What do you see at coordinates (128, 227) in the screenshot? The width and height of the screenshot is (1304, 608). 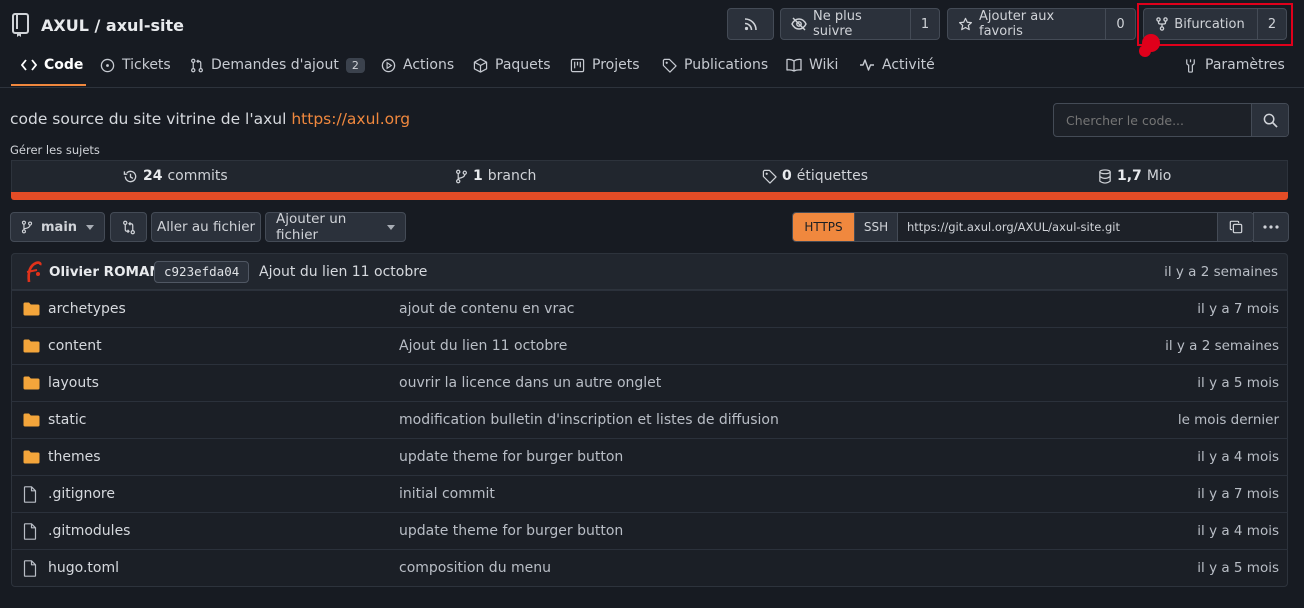 I see `compare-button` at bounding box center [128, 227].